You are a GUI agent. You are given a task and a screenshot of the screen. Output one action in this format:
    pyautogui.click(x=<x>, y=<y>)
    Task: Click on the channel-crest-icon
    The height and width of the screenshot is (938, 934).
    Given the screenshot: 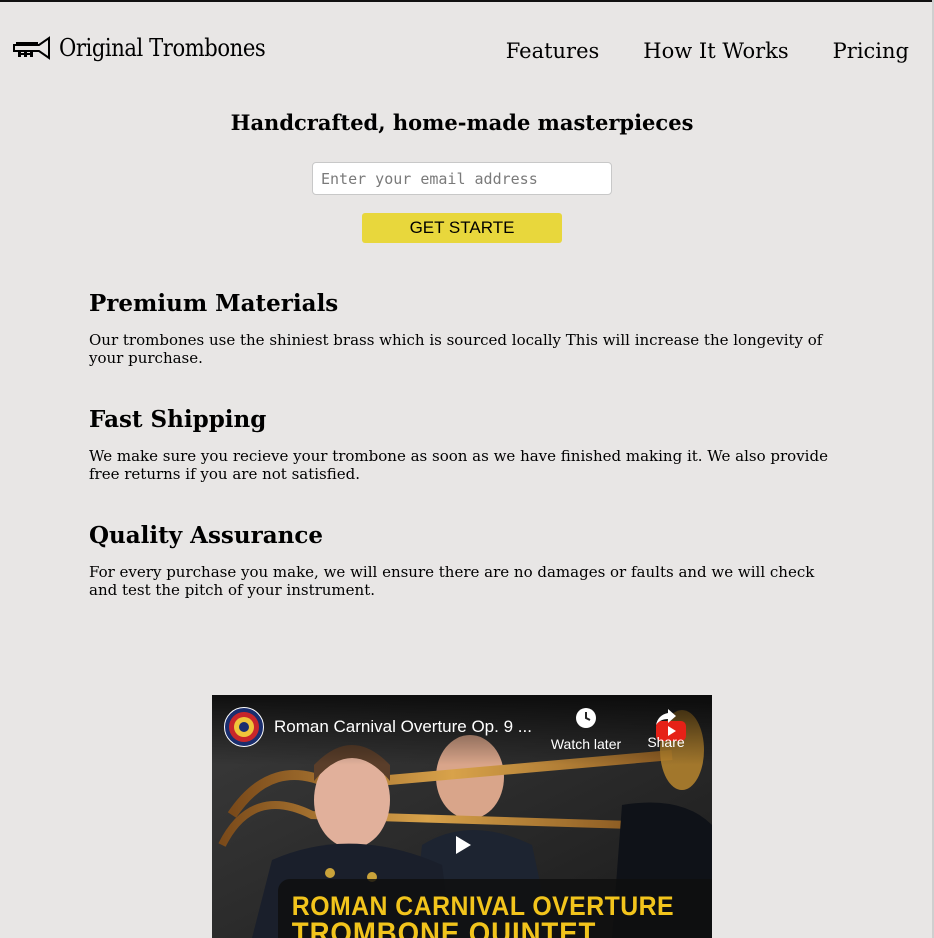 What is the action you would take?
    pyautogui.click(x=244, y=727)
    